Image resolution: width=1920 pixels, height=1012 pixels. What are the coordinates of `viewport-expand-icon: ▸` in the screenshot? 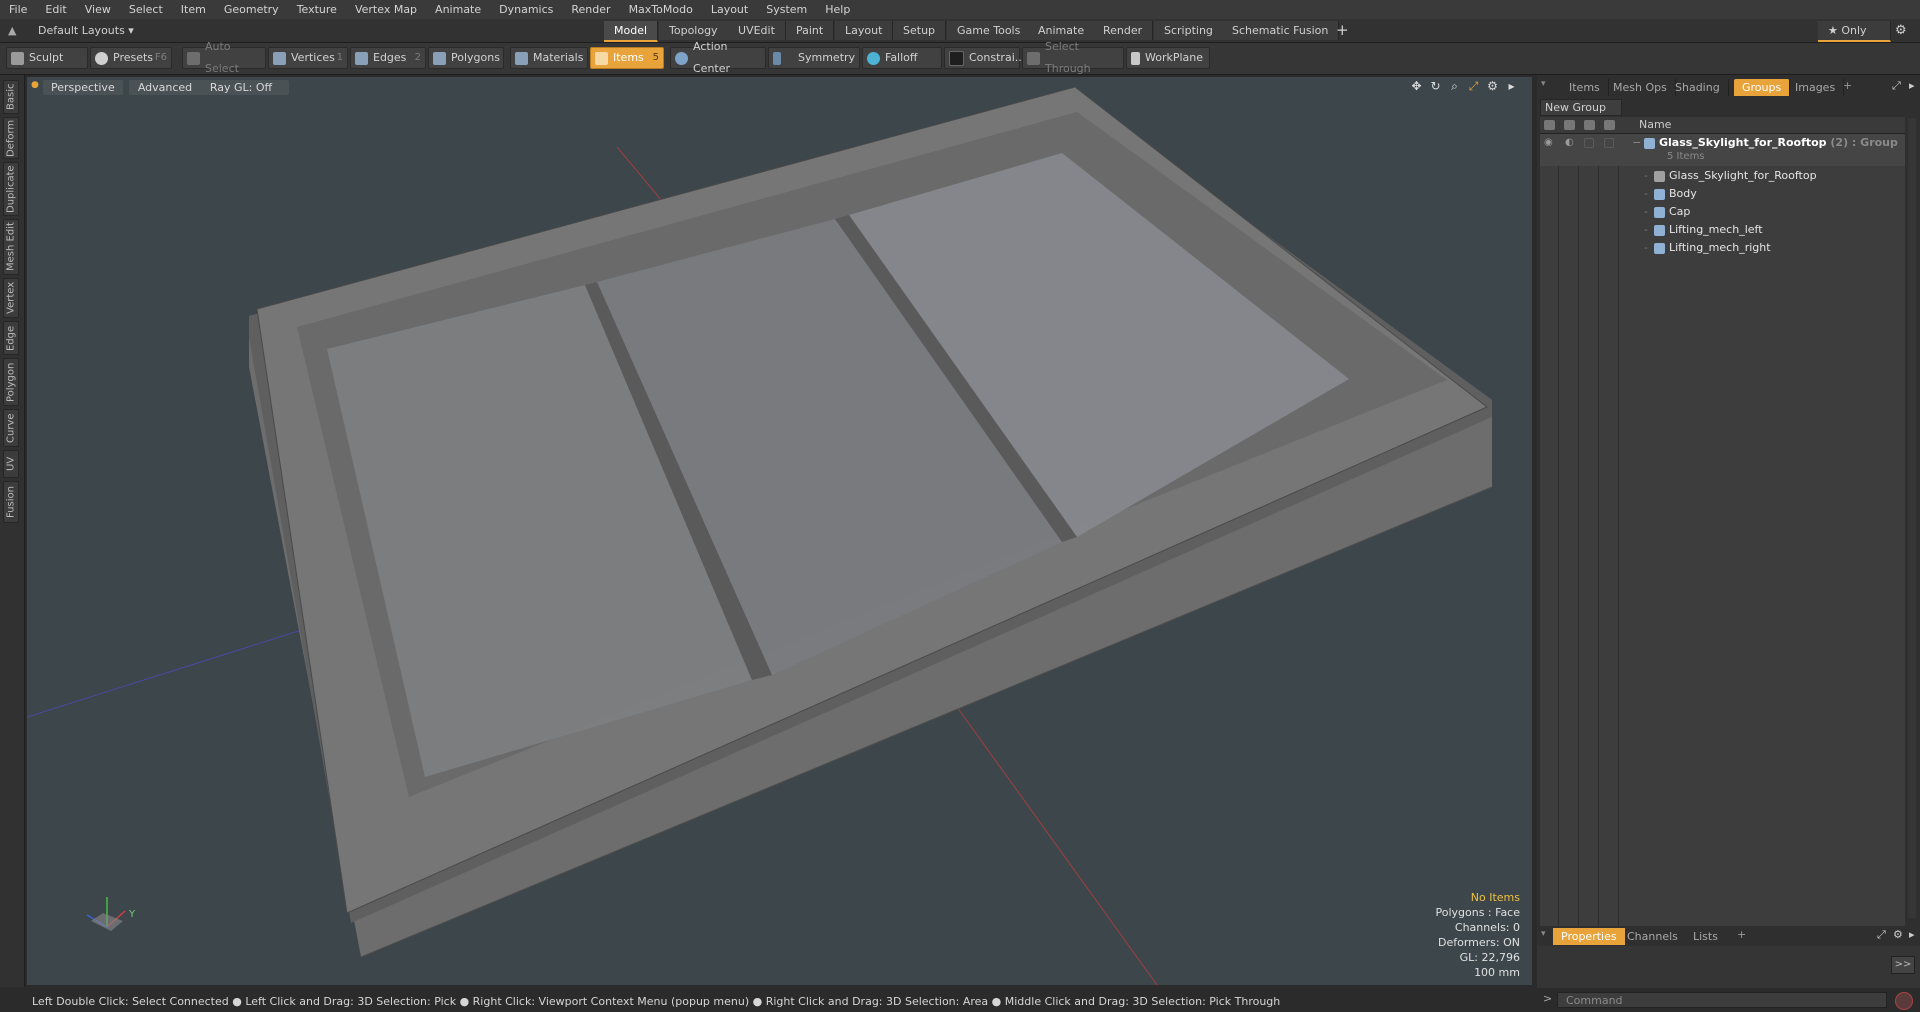 It's located at (1511, 86).